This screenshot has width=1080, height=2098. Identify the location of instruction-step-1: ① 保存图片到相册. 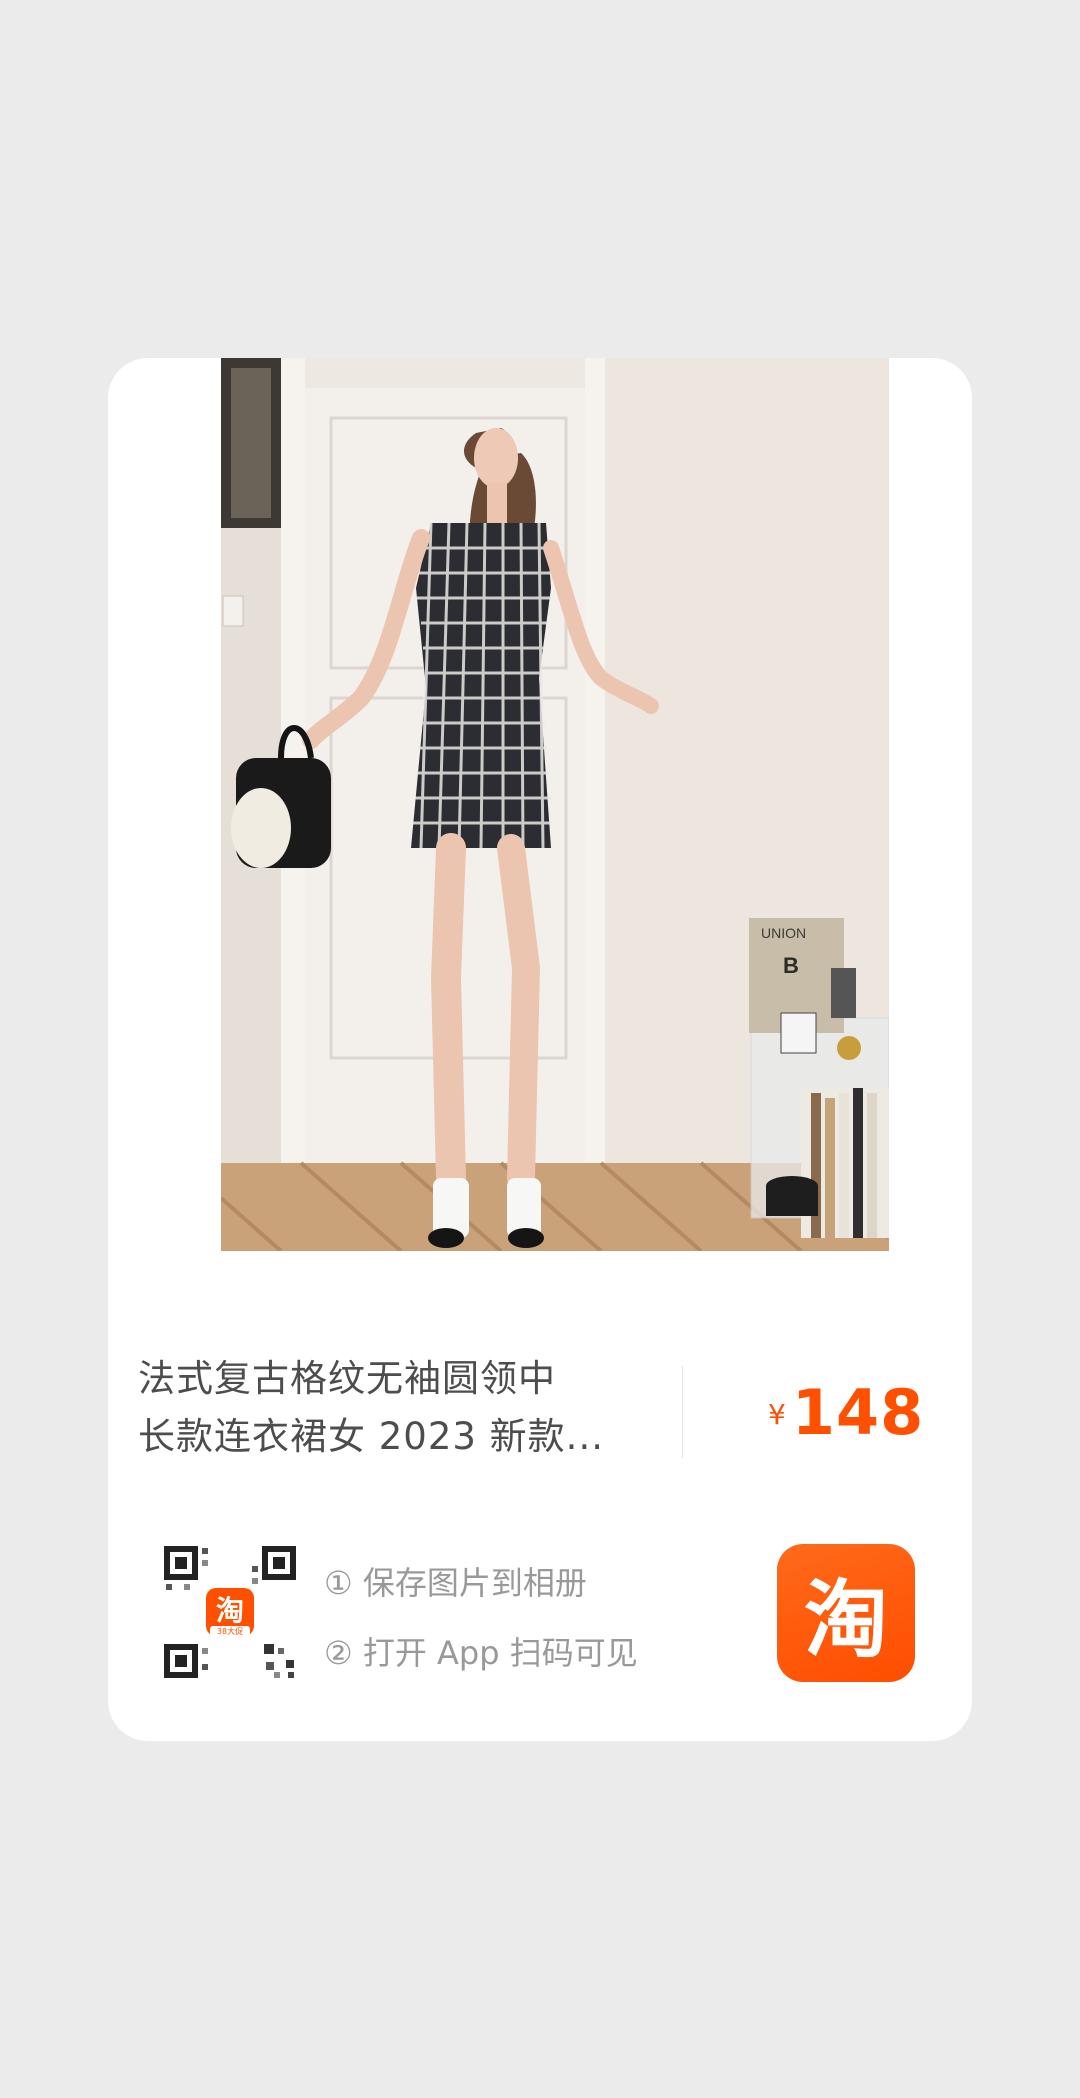
(455, 1583).